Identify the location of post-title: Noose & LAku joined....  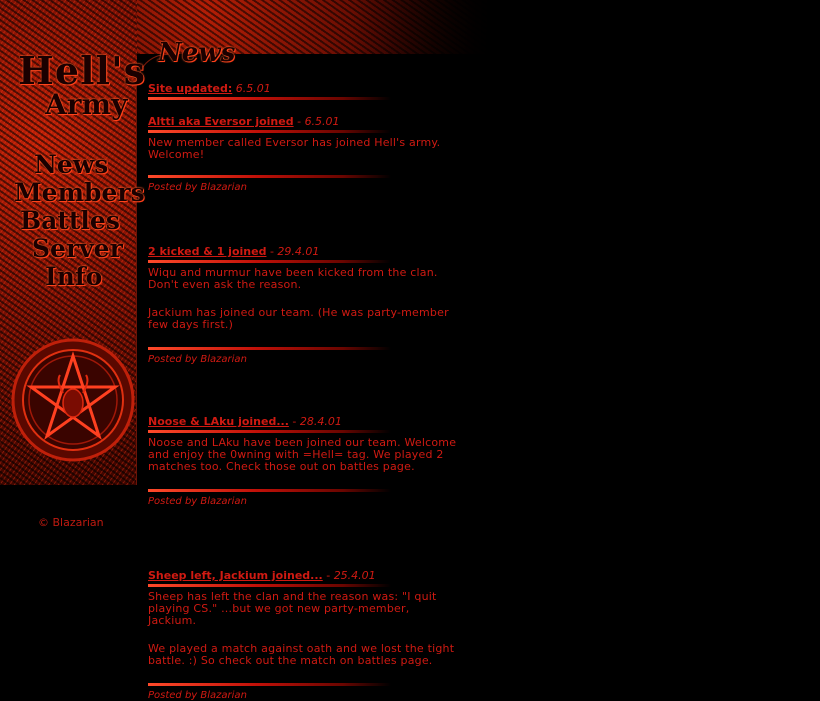
(218, 421).